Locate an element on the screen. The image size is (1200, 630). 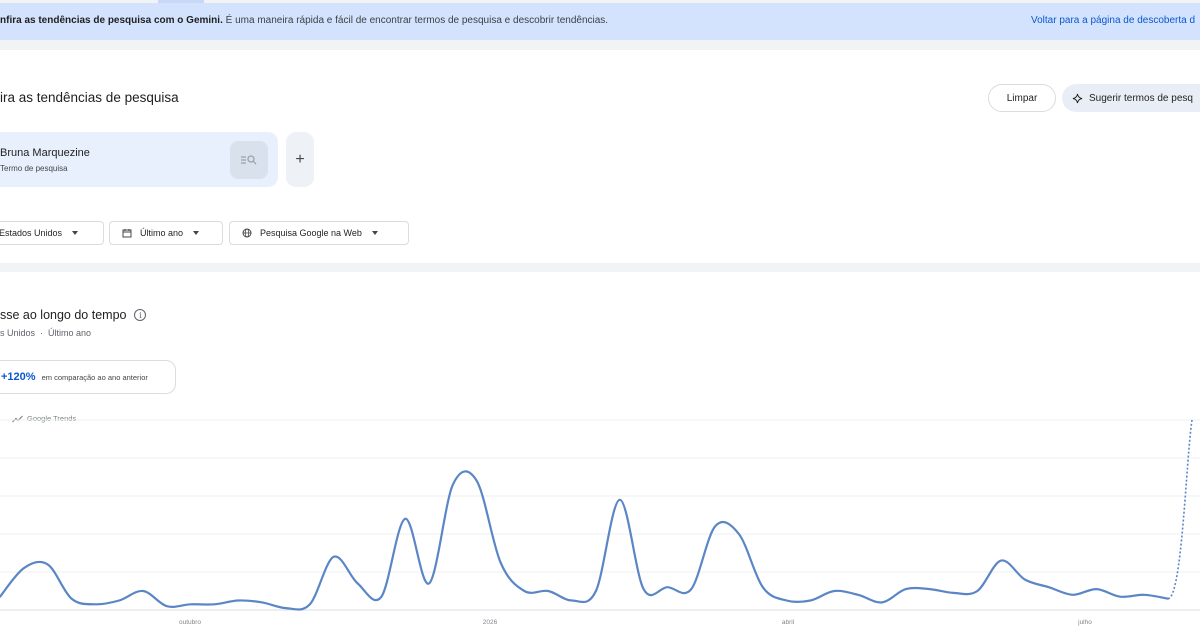
x-tick-label: 2026 is located at coordinates (490, 622).